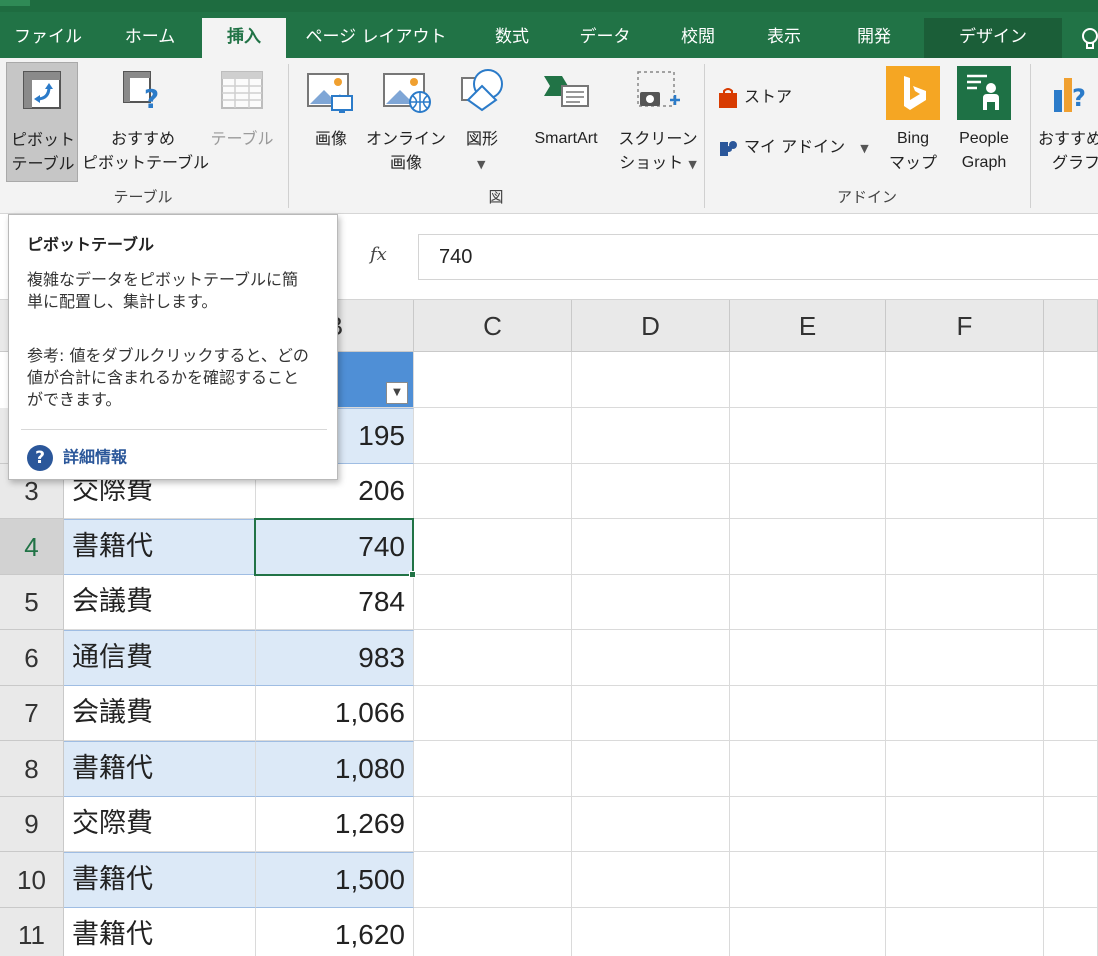 The height and width of the screenshot is (956, 1098). What do you see at coordinates (658, 122) in the screenshot?
I see `screenshot-button: スクリーン ショット ▼` at bounding box center [658, 122].